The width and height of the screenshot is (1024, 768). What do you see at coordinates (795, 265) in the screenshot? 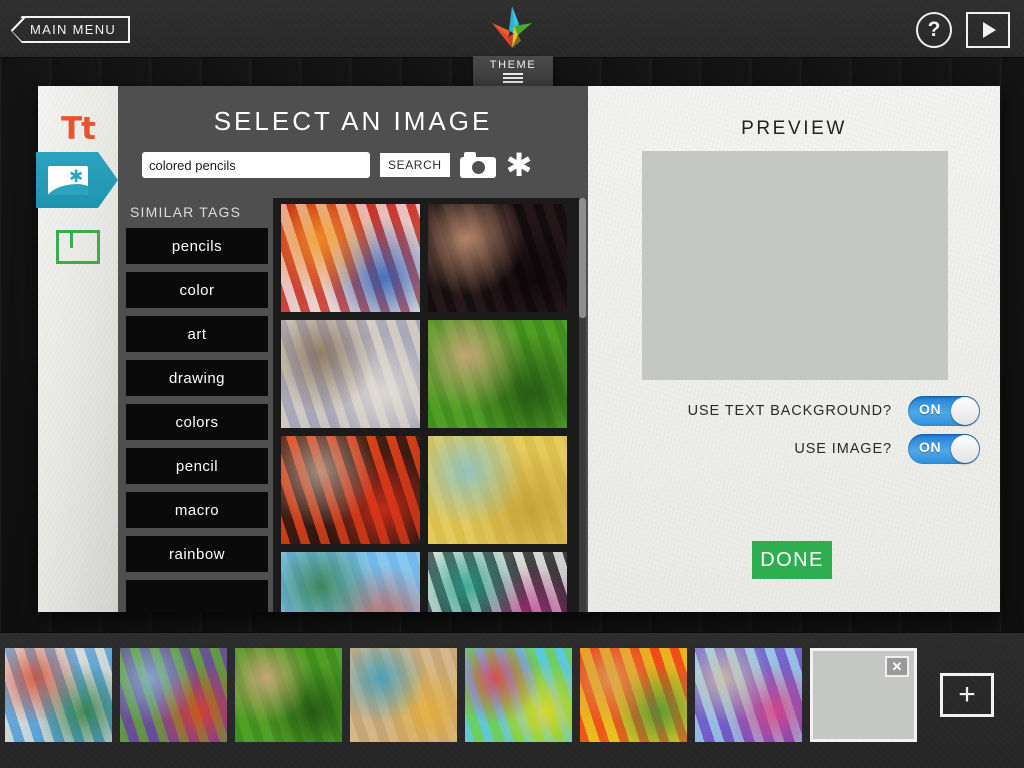
I see `preview-image-placeholder` at bounding box center [795, 265].